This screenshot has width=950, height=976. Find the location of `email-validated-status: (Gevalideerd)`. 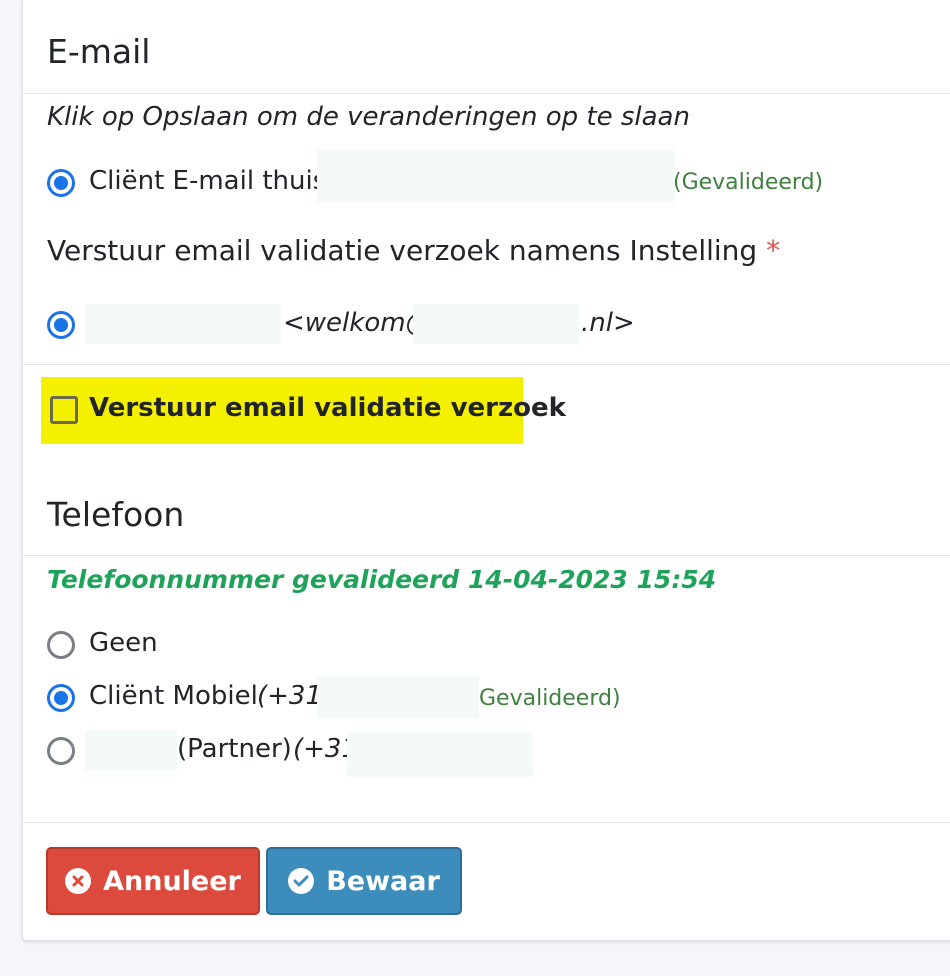

email-validated-status: (Gevalideerd) is located at coordinates (748, 182).